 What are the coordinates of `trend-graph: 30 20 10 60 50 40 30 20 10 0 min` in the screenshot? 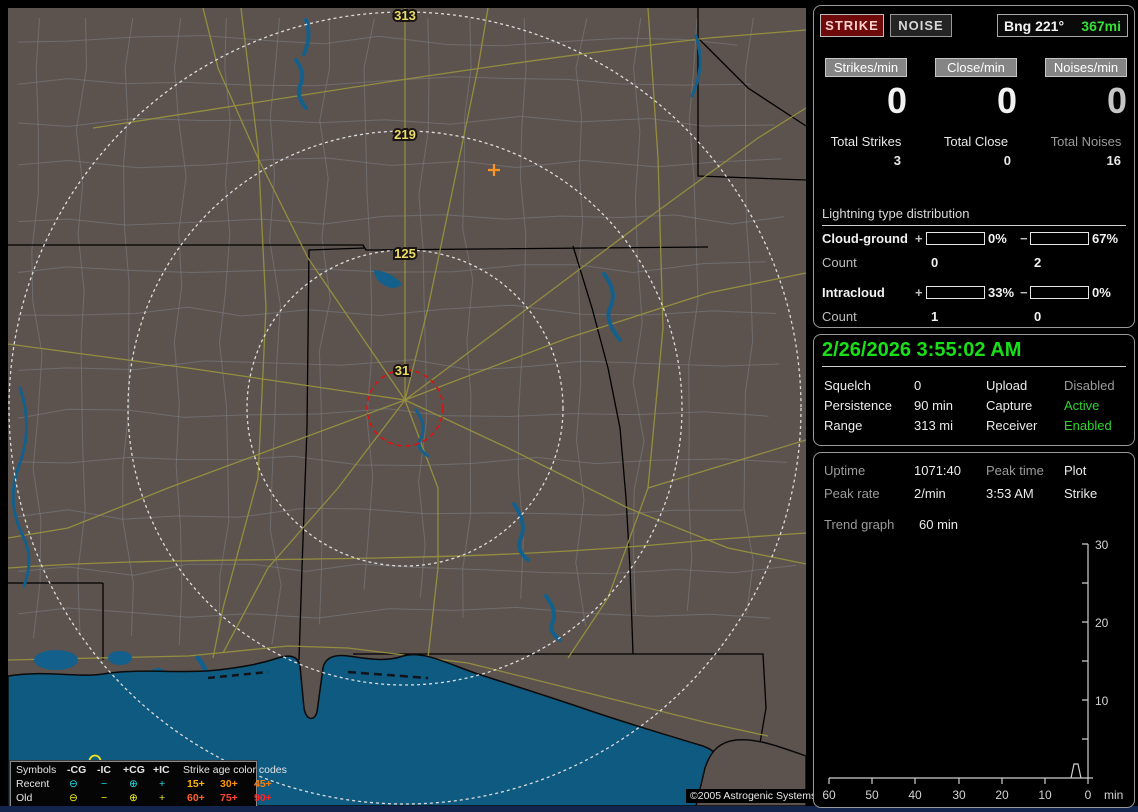 It's located at (972, 670).